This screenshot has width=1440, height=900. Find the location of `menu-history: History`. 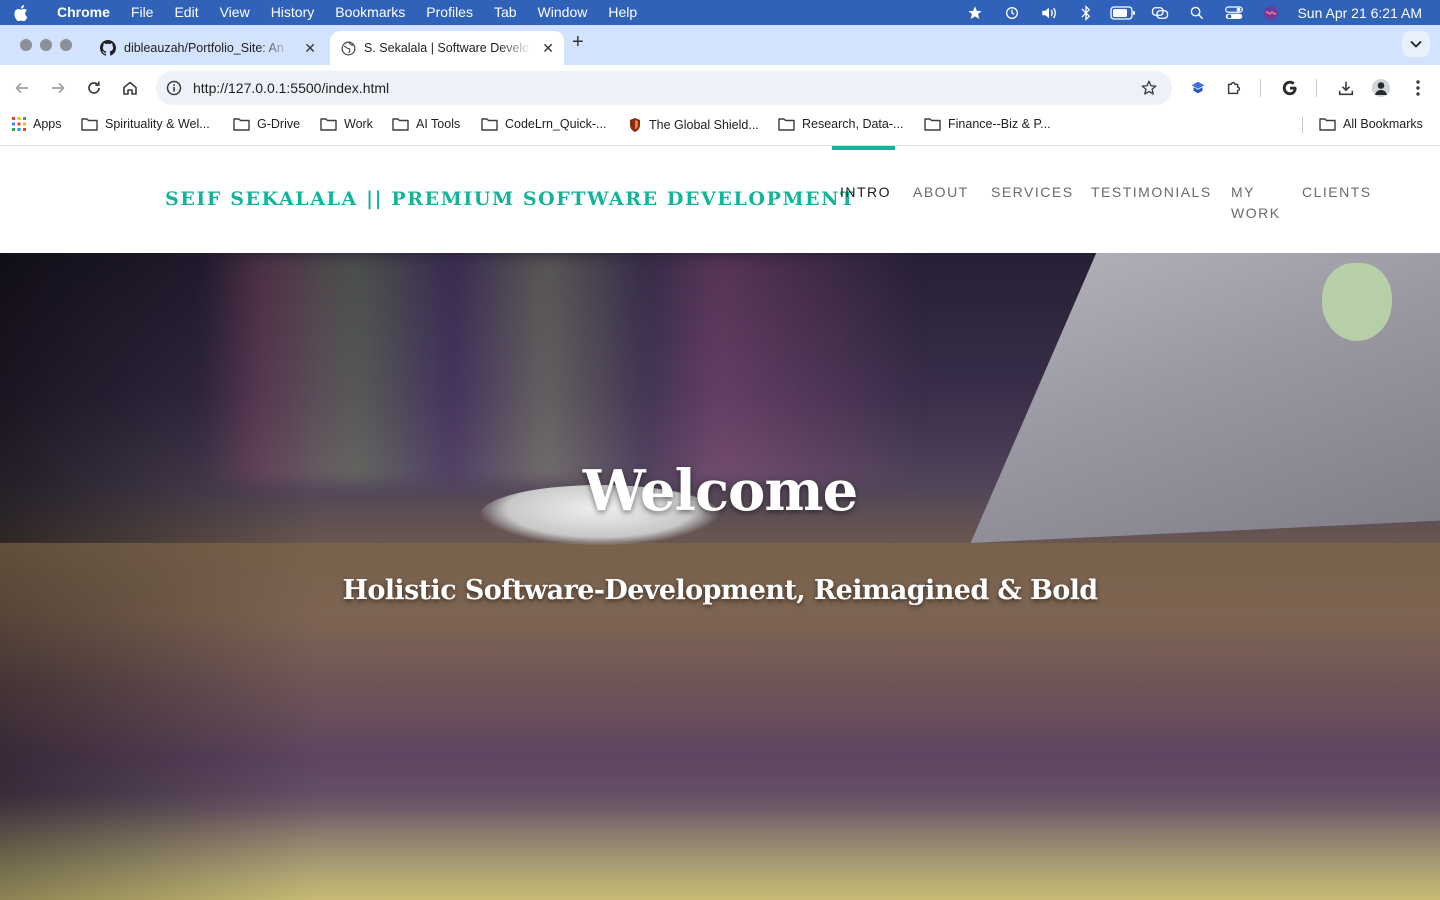

menu-history: History is located at coordinates (293, 12).